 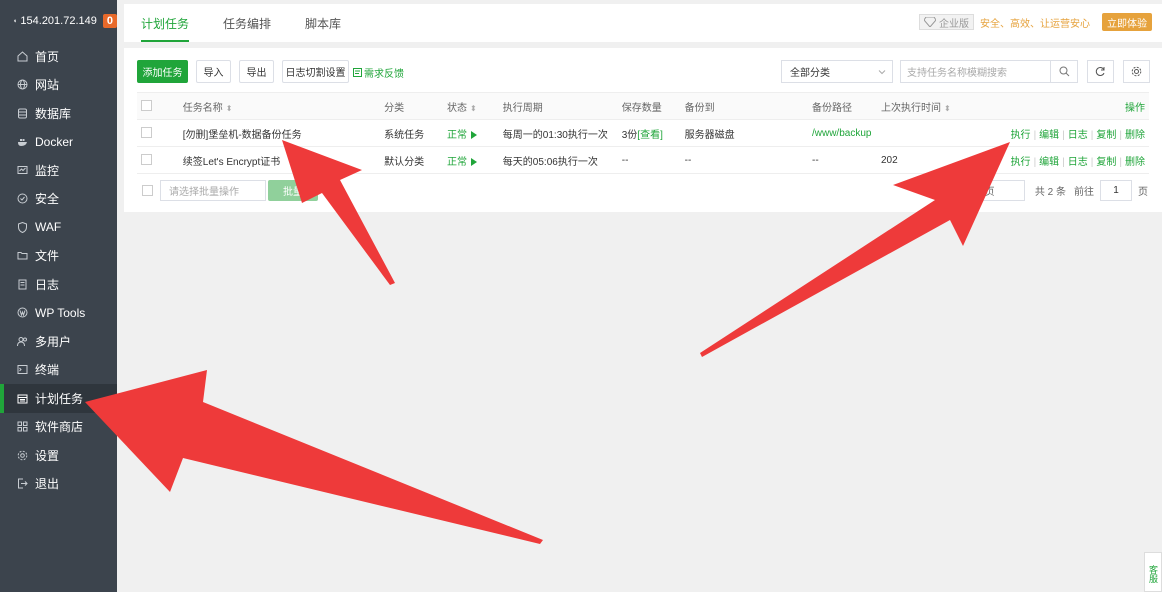 I want to click on sidebar-item-label: 终端, so click(x=47, y=370).